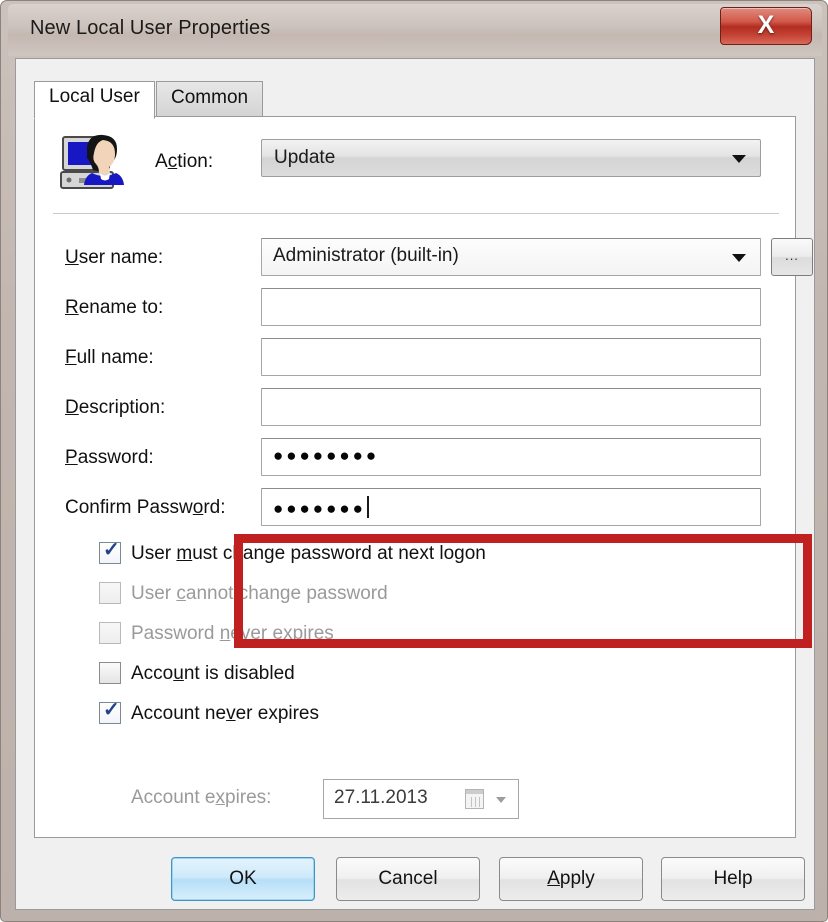  Describe the element at coordinates (109, 457) in the screenshot. I see `password-label: Password:` at that location.